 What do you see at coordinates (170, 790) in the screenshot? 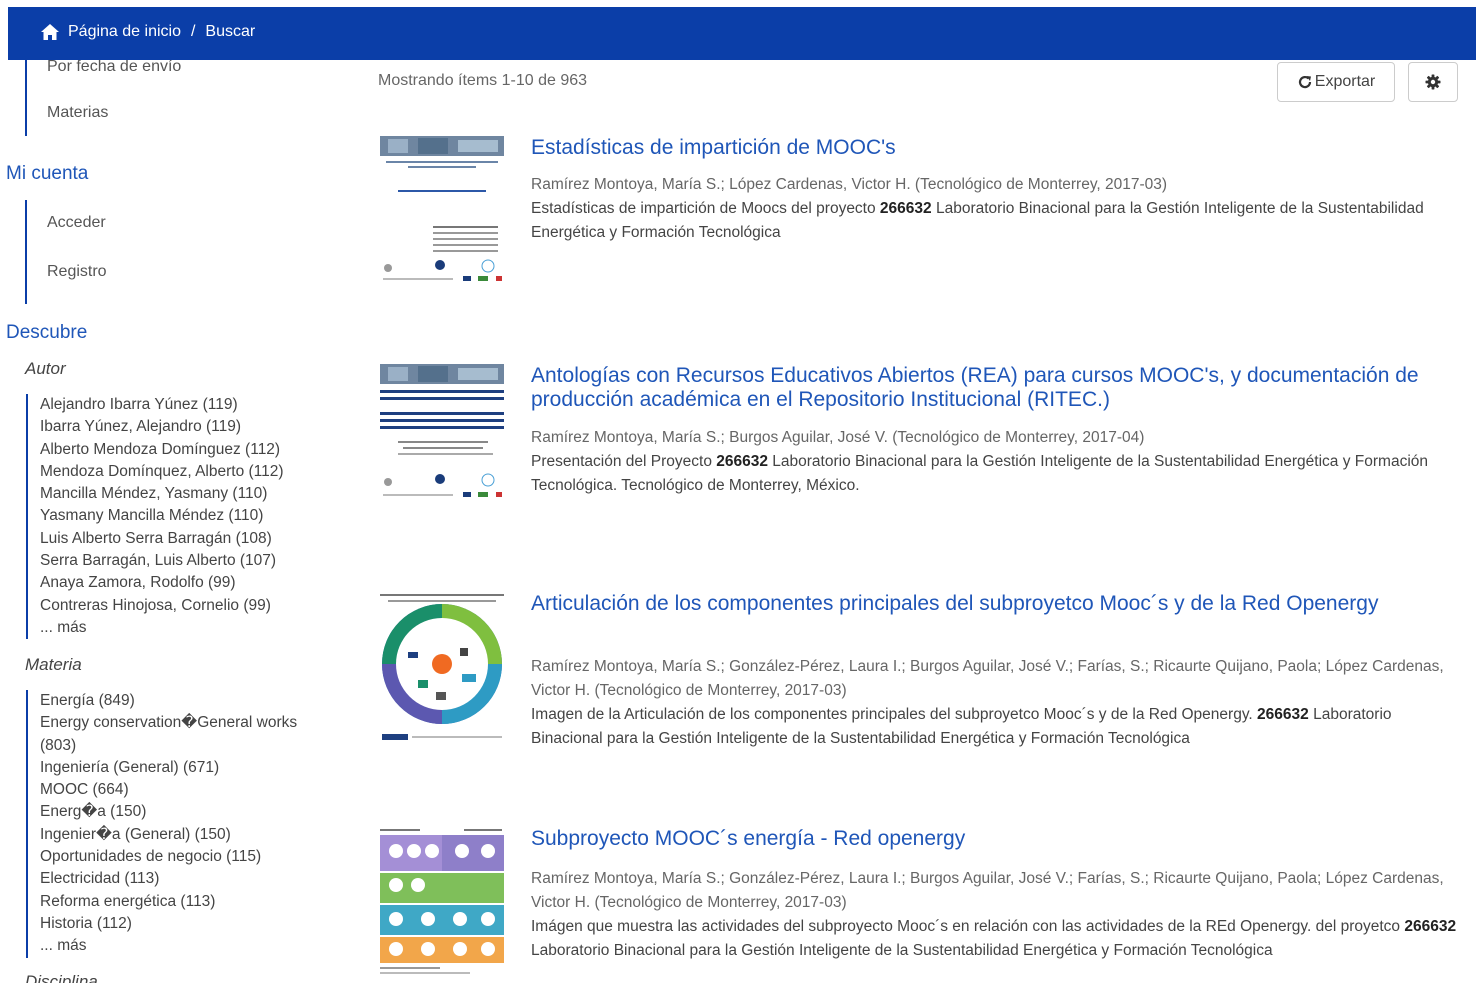
I see `facet-item: MOOC (664)` at bounding box center [170, 790].